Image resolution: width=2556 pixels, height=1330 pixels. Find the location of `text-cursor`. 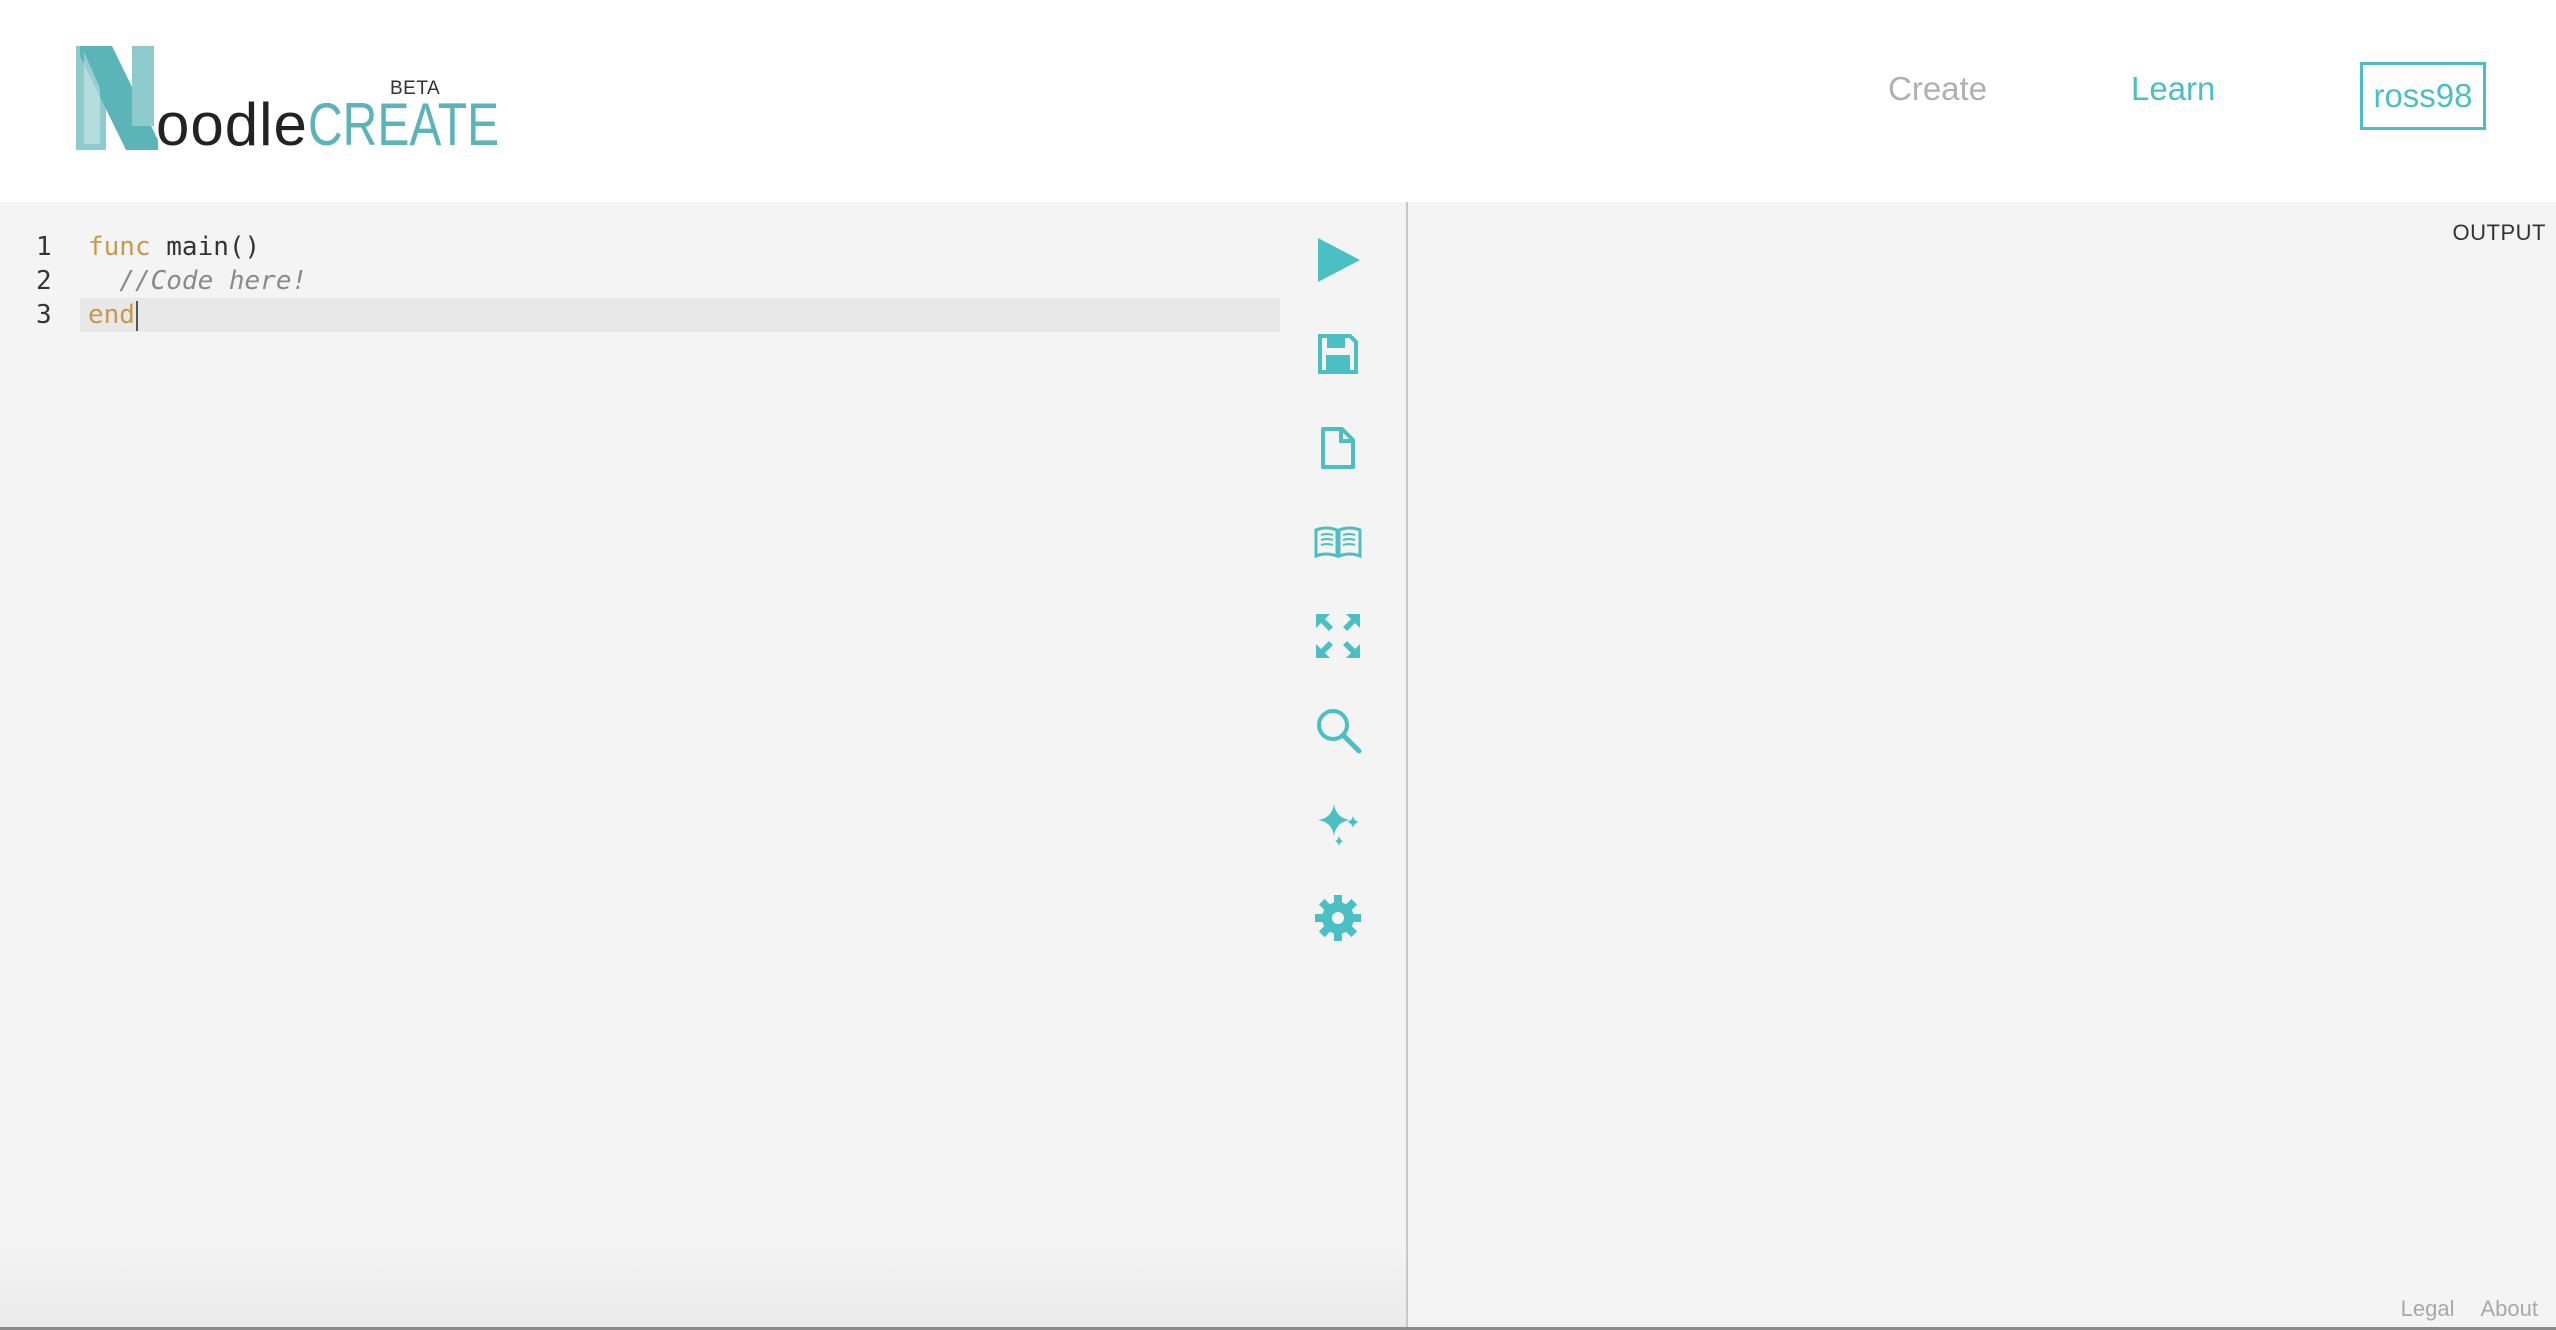

text-cursor is located at coordinates (136, 315).